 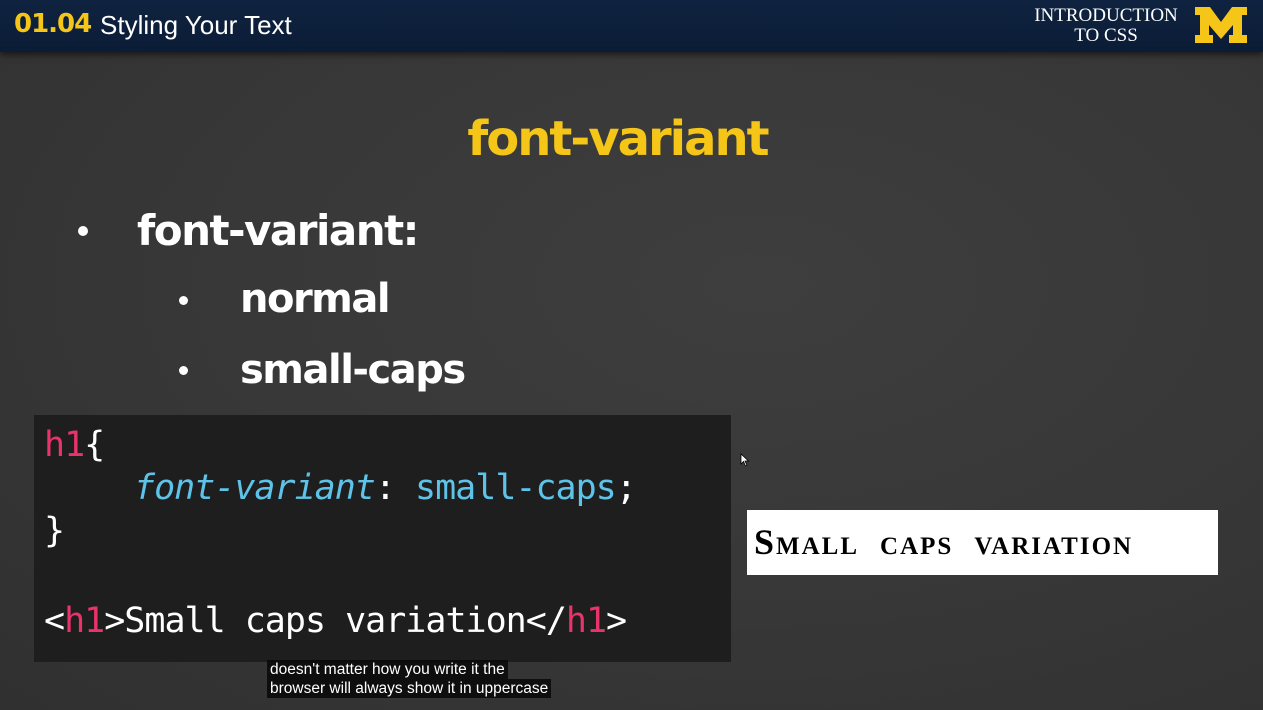 I want to click on caption-line2: browser will always show it in uppercase, so click(x=409, y=688).